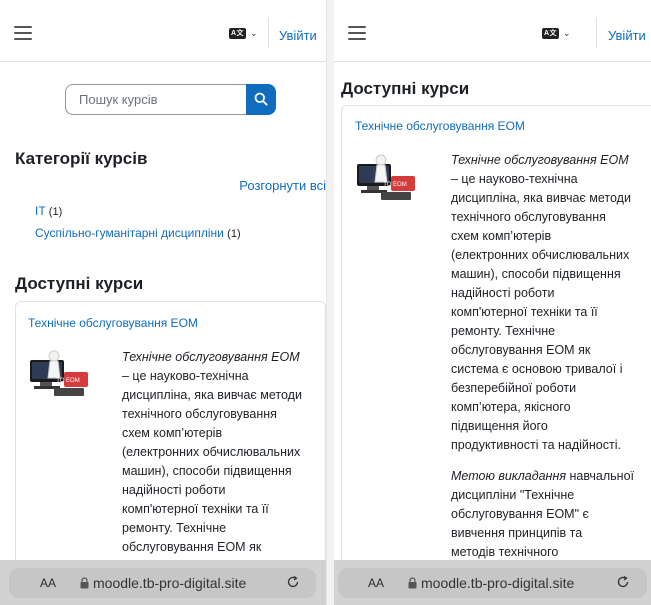 The width and height of the screenshot is (651, 605). I want to click on summary-line: система є основою тривалої і, so click(537, 369).